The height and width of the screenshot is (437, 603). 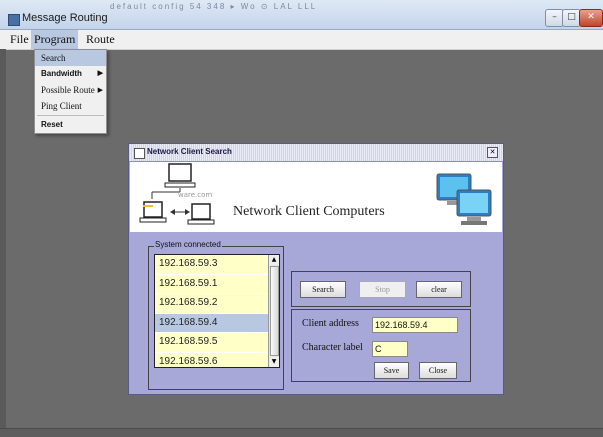 I want to click on menu-file: File, so click(x=19, y=39).